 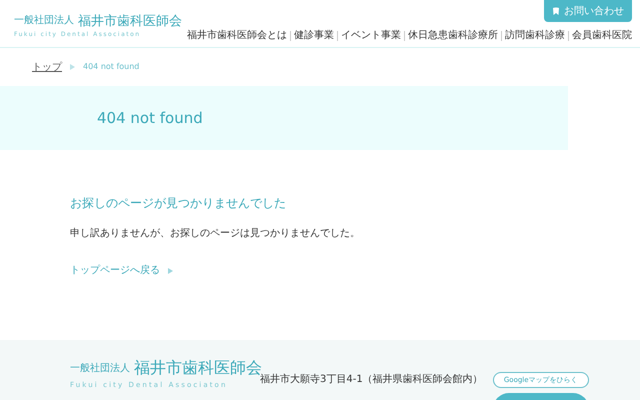 I want to click on nav-link: 訪問歯科診療, so click(x=535, y=35).